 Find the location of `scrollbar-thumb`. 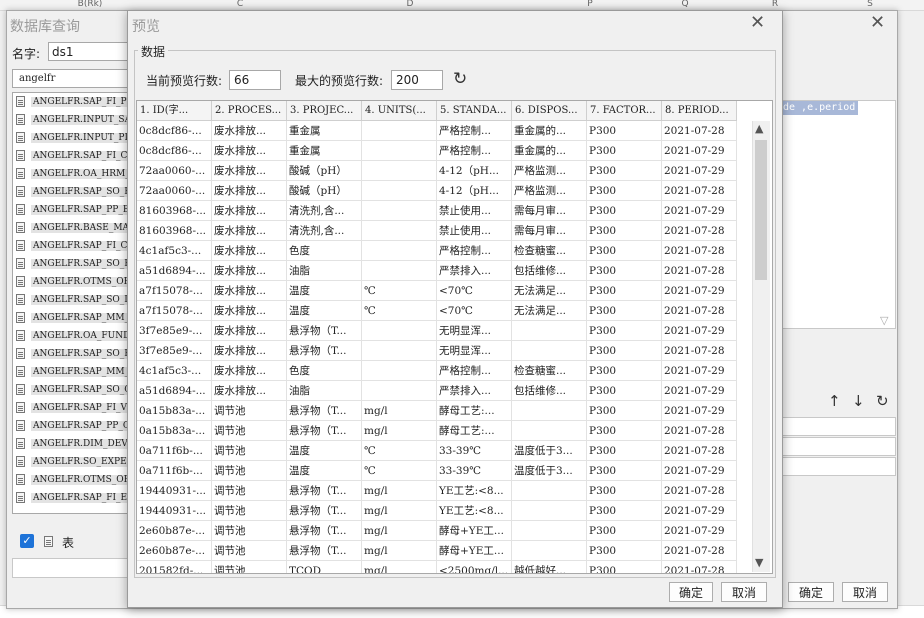

scrollbar-thumb is located at coordinates (761, 210).